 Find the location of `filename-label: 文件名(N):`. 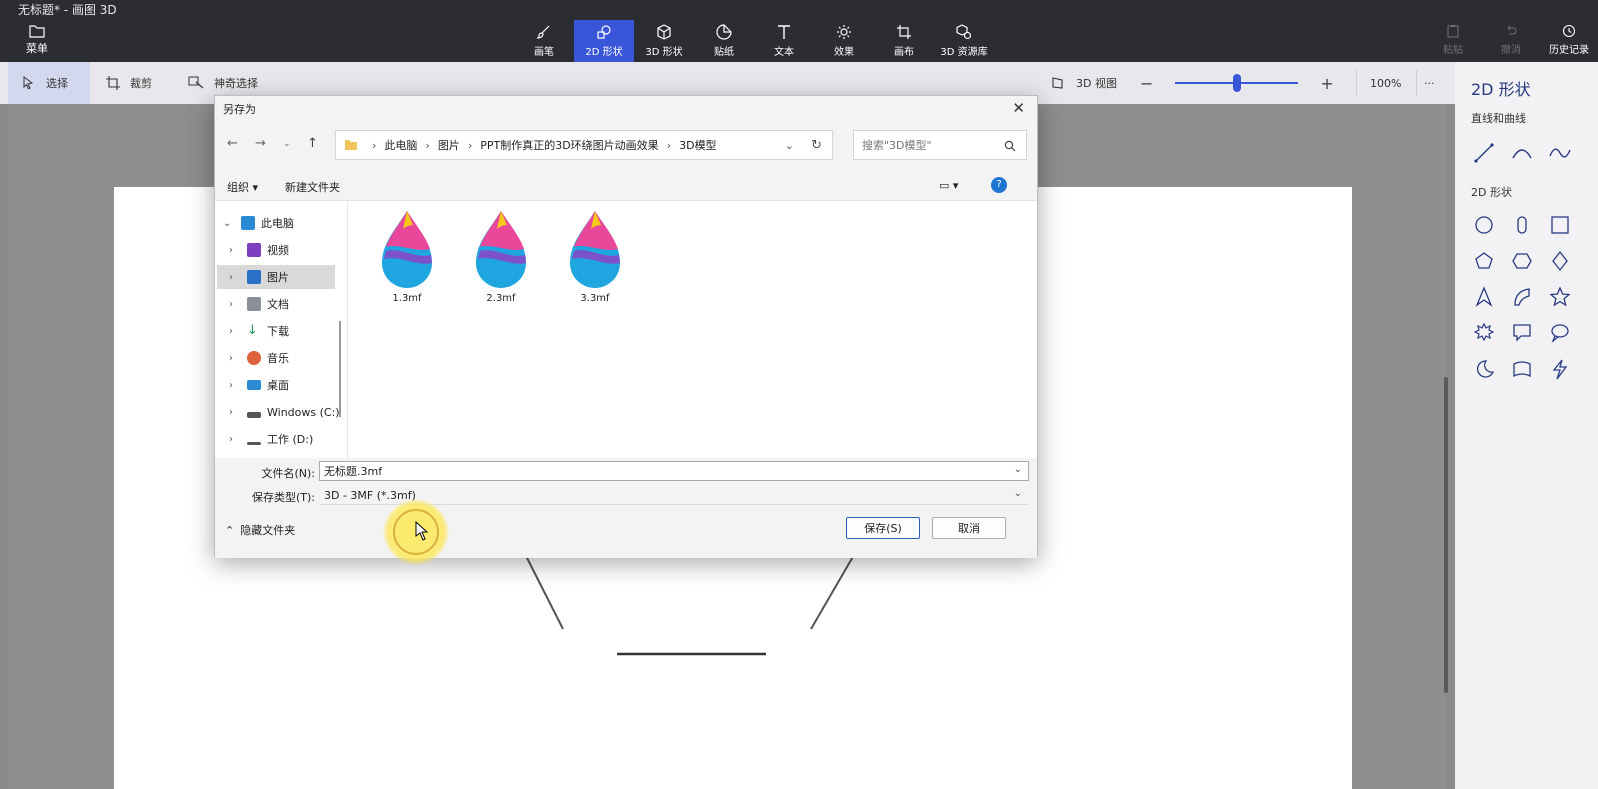

filename-label: 文件名(N): is located at coordinates (288, 473).